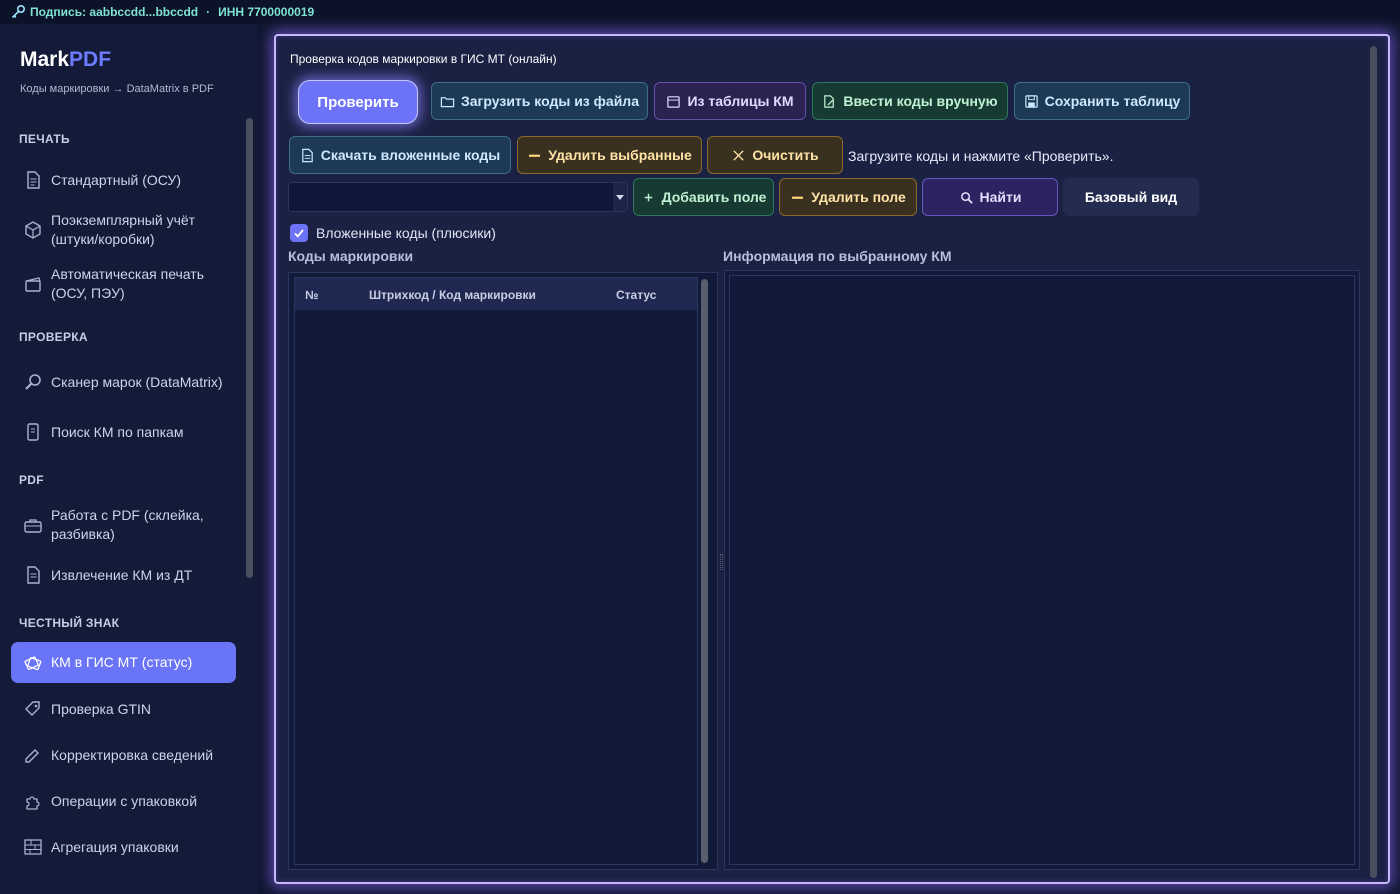 The height and width of the screenshot is (894, 1400). What do you see at coordinates (18, 11) in the screenshot?
I see `key-icon` at bounding box center [18, 11].